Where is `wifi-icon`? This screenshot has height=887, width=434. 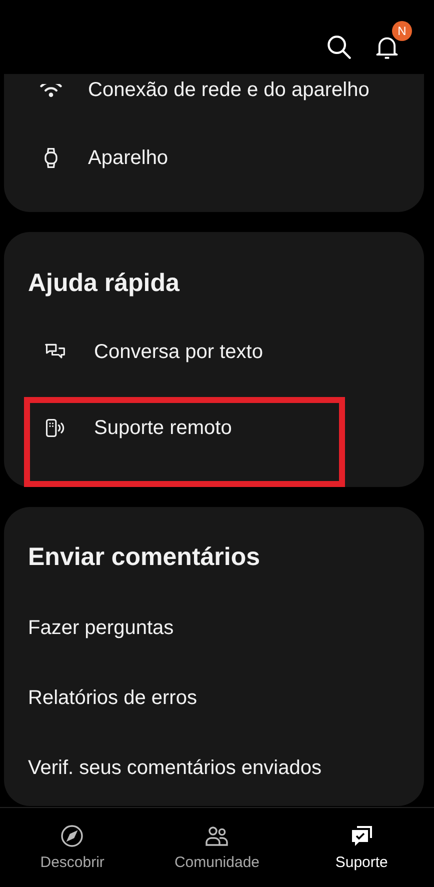
wifi-icon is located at coordinates (51, 90).